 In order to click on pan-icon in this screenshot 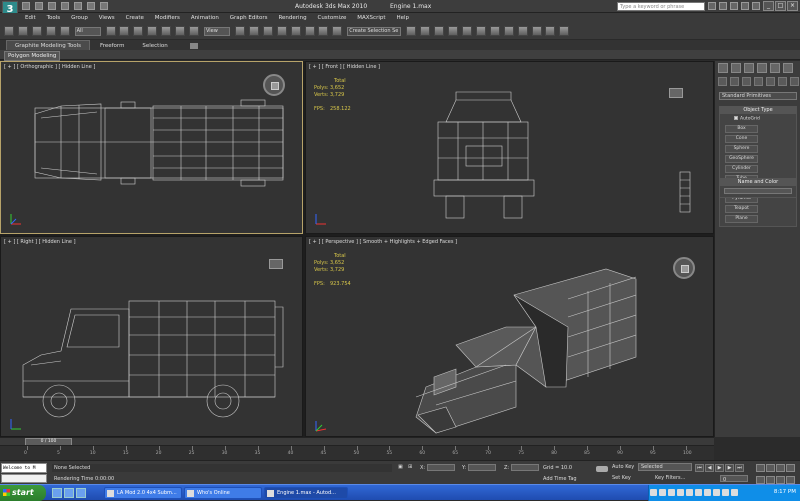, I will do `click(770, 480)`.